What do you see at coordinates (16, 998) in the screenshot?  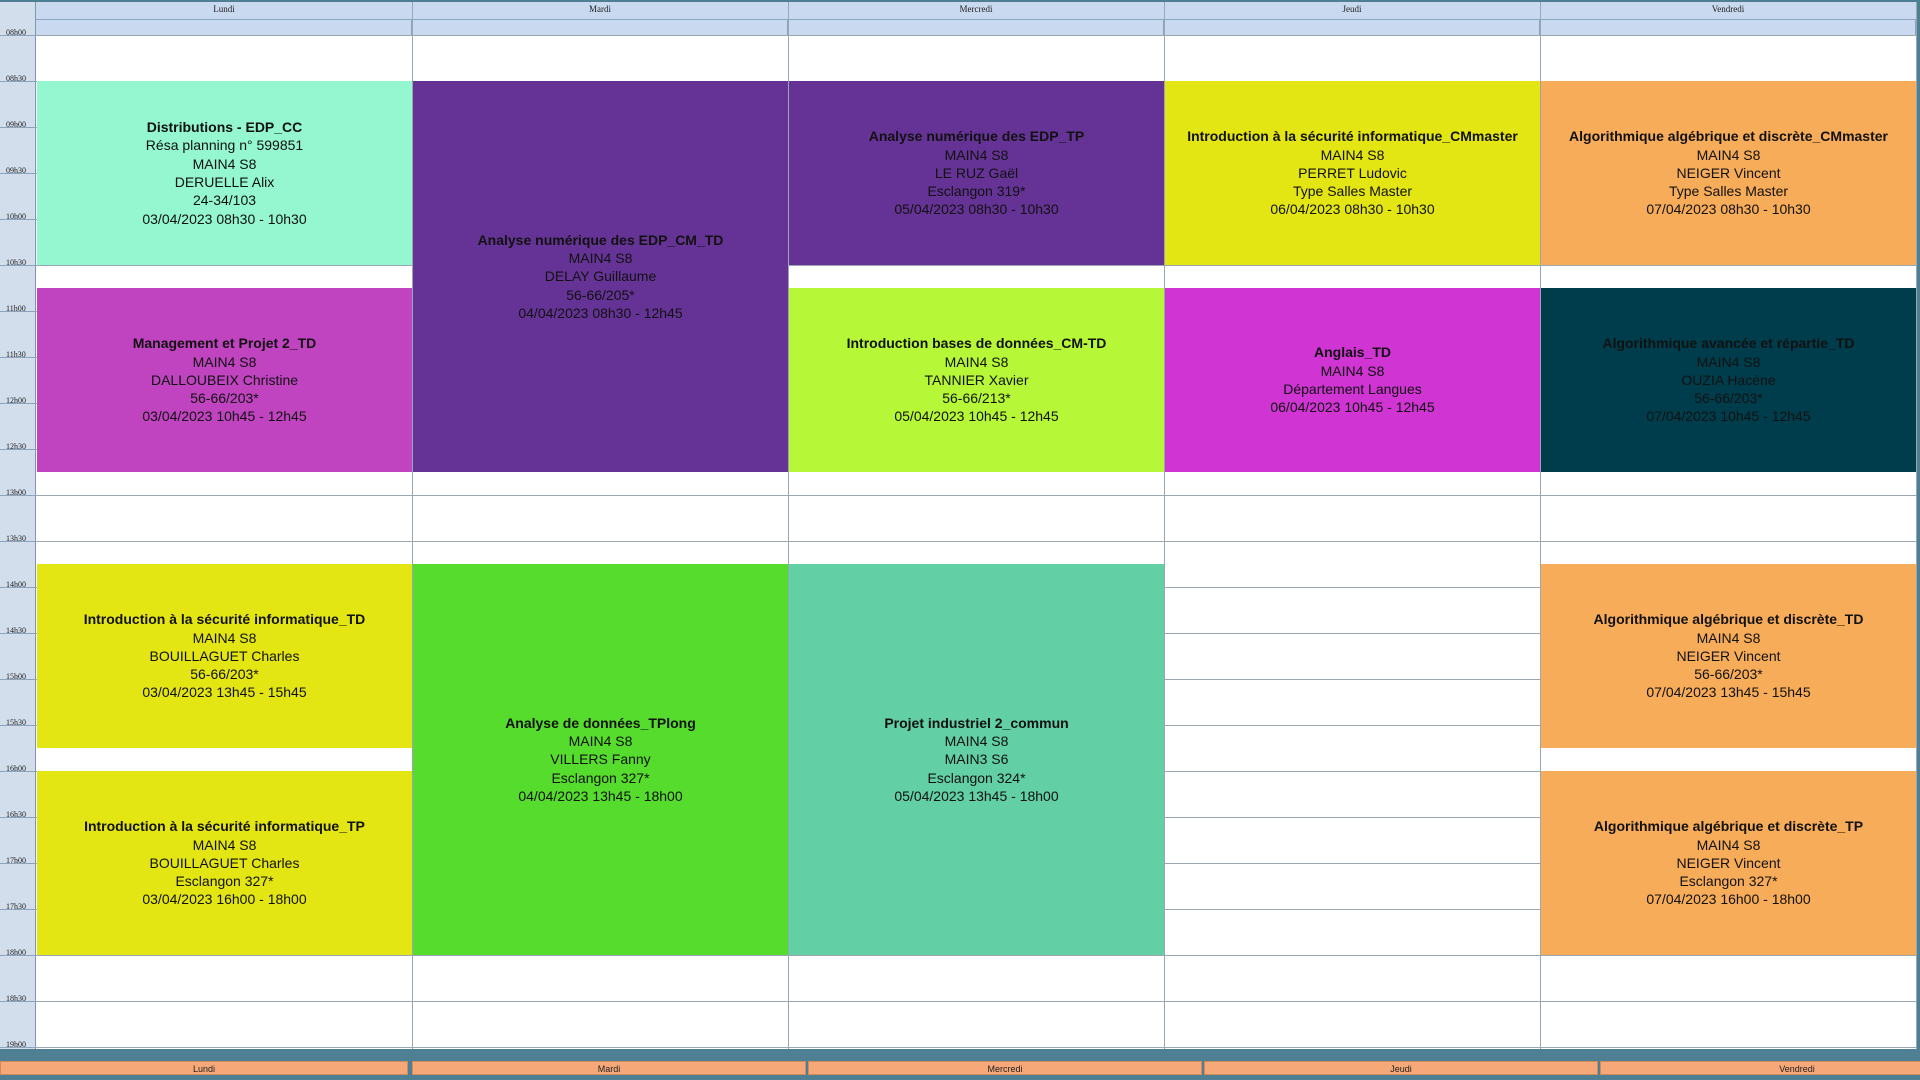 I see `time-label: 18h30` at bounding box center [16, 998].